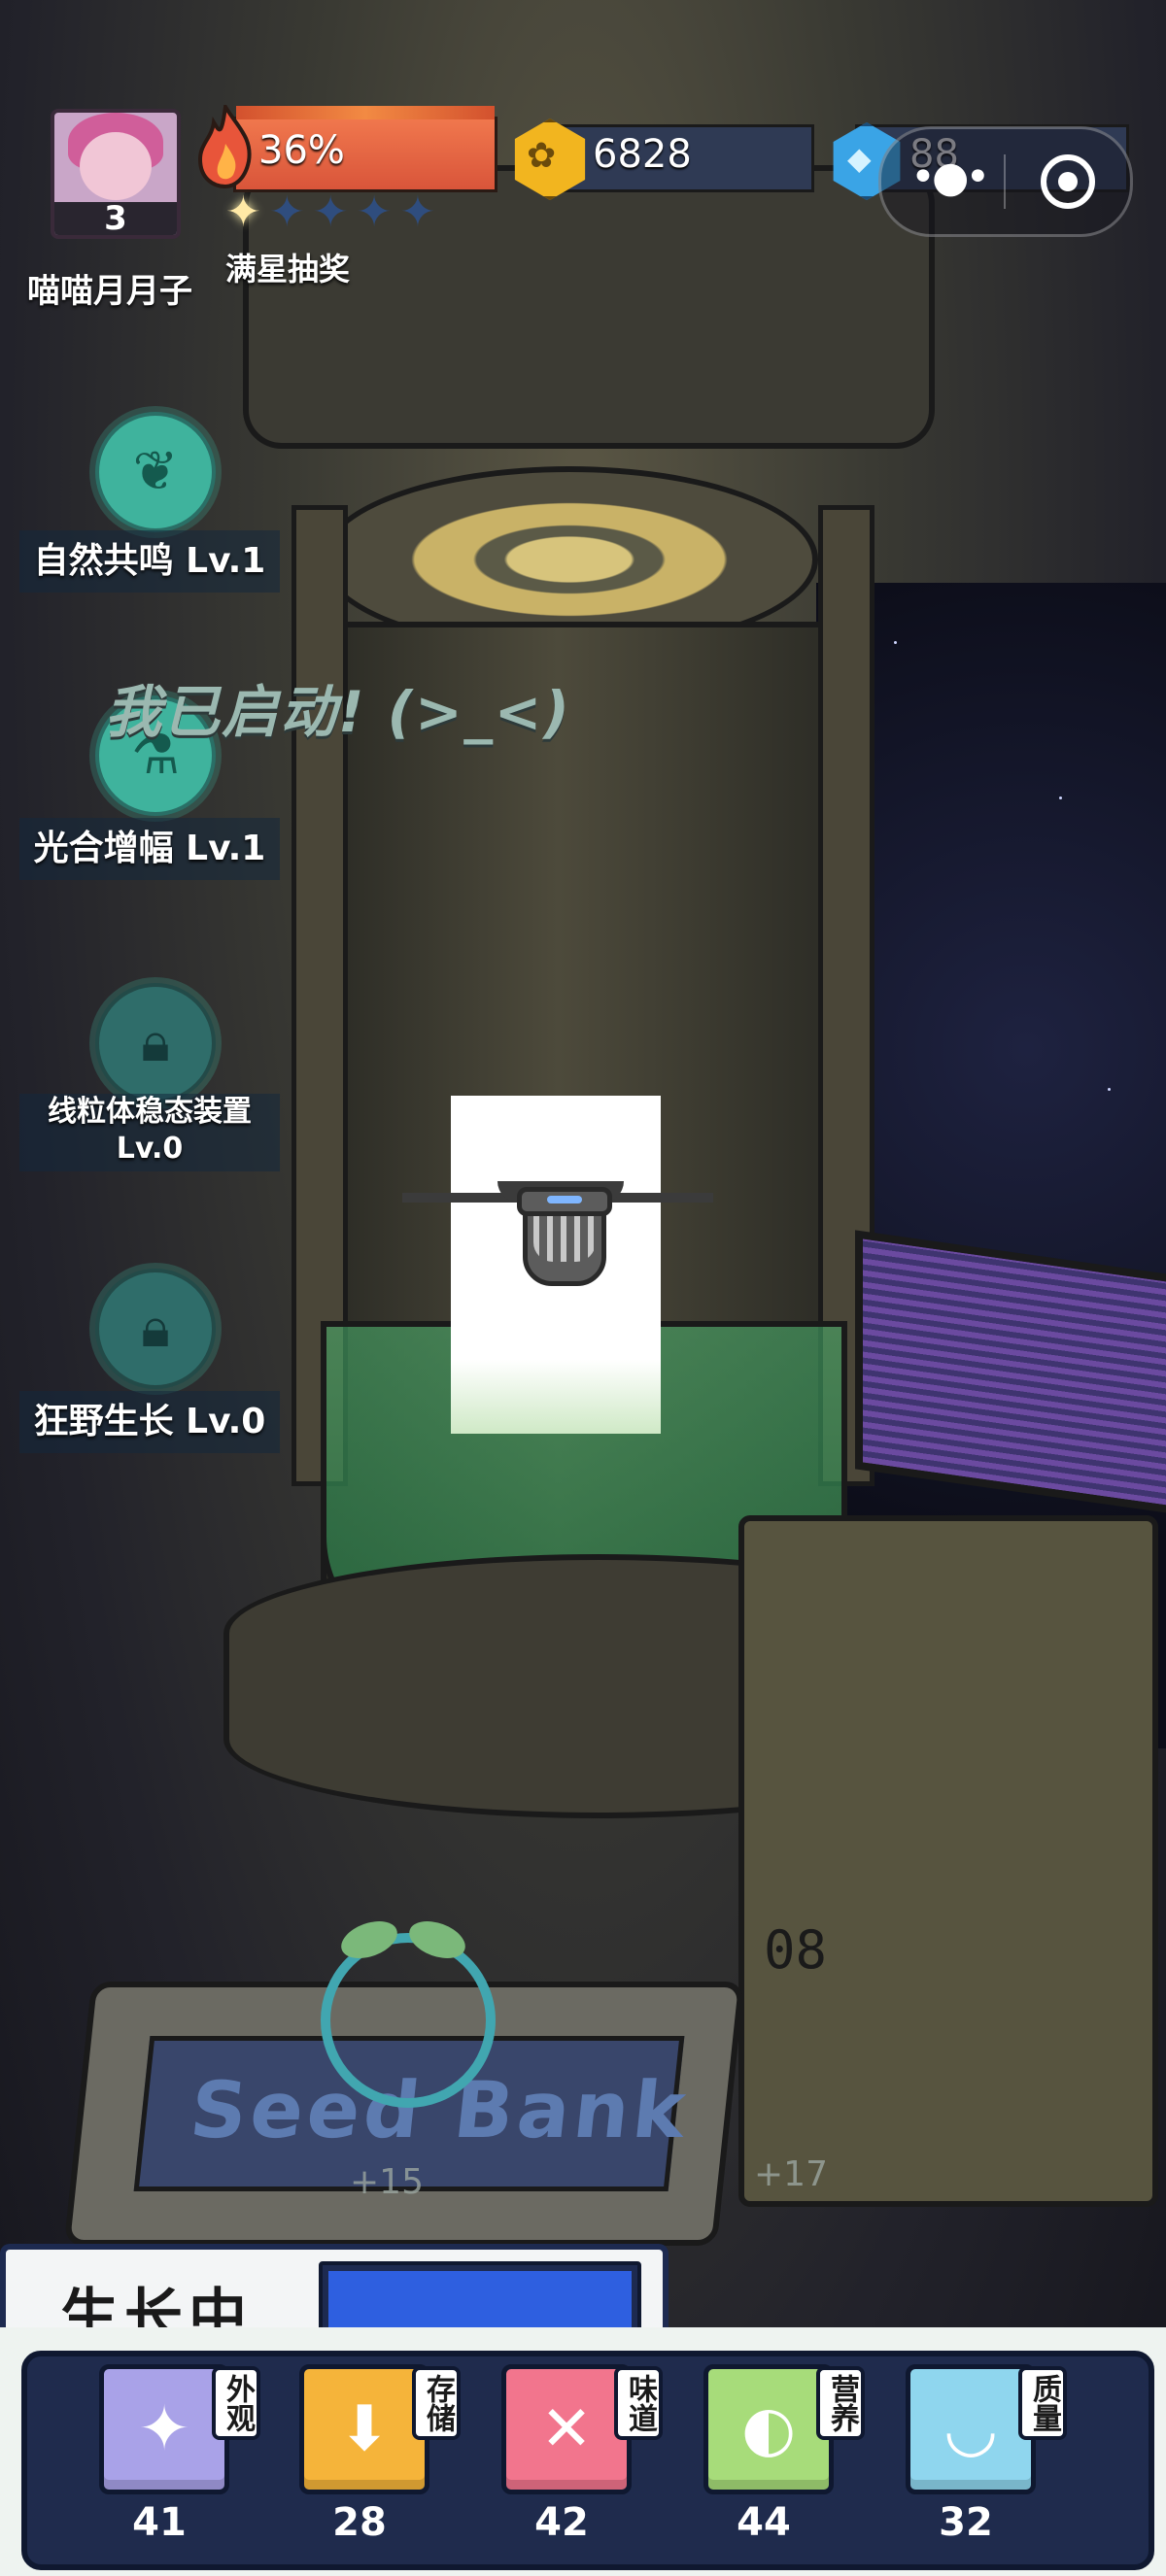 The width and height of the screenshot is (1166, 2576). What do you see at coordinates (1068, 181) in the screenshot?
I see `close-circle-icon` at bounding box center [1068, 181].